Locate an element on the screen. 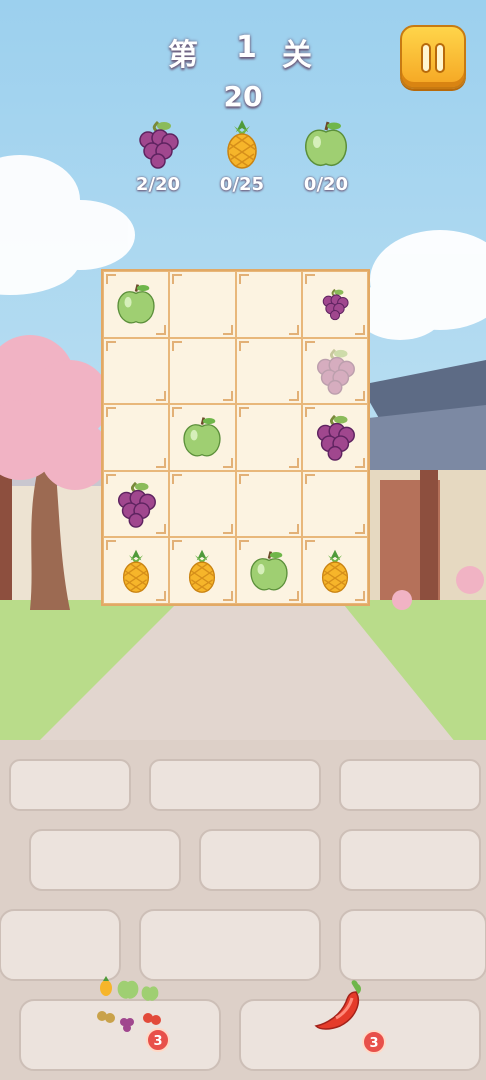 This screenshot has width=486, height=1080. level-number: 1 is located at coordinates (247, 47).